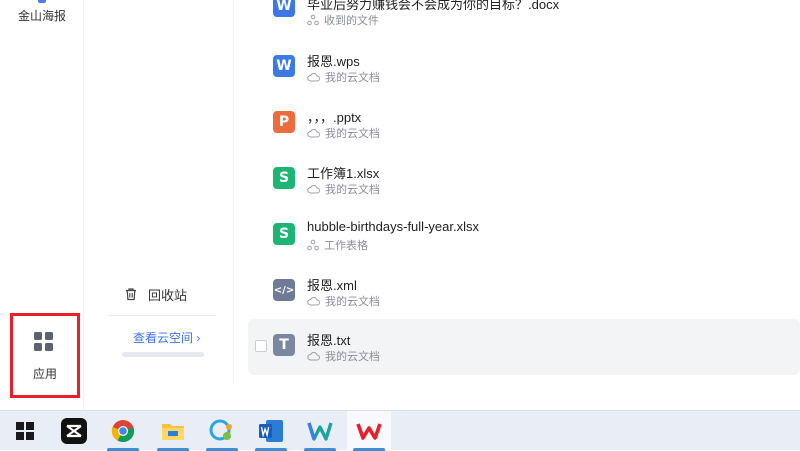 The height and width of the screenshot is (451, 800). I want to click on chrome-icon, so click(123, 431).